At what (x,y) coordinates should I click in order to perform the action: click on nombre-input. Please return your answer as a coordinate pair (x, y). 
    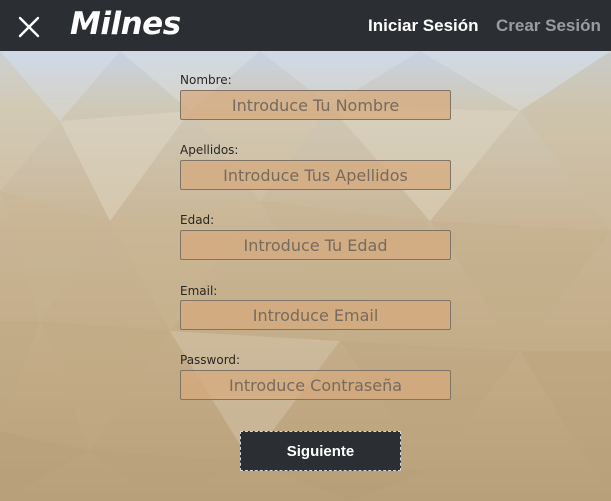
    Looking at the image, I should click on (315, 105).